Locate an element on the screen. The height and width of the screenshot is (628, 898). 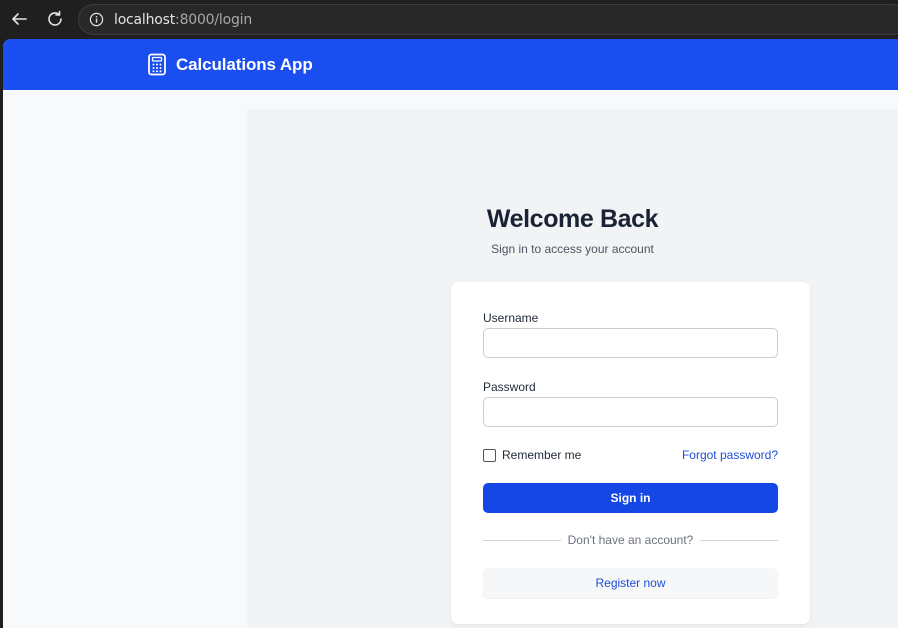
username-label: Username is located at coordinates (511, 318).